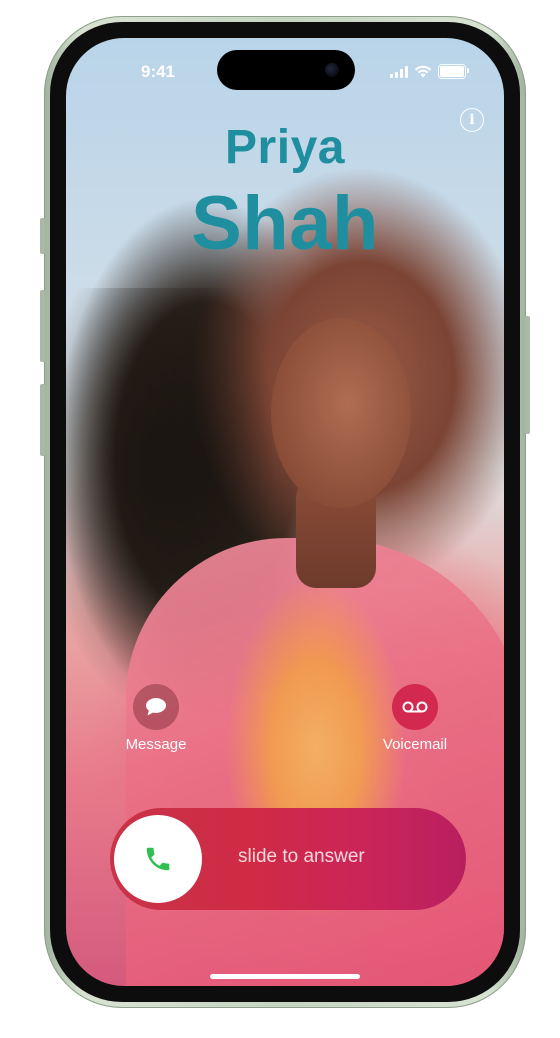 The width and height of the screenshot is (560, 1038). I want to click on slide-to-answer-track: slide to answer, so click(288, 859).